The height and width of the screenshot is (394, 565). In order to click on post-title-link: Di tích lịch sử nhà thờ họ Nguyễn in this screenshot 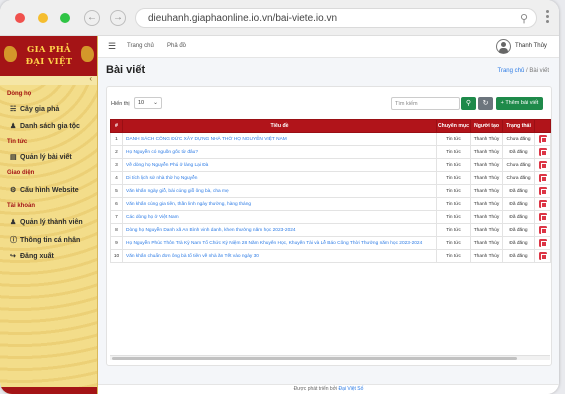, I will do `click(279, 178)`.